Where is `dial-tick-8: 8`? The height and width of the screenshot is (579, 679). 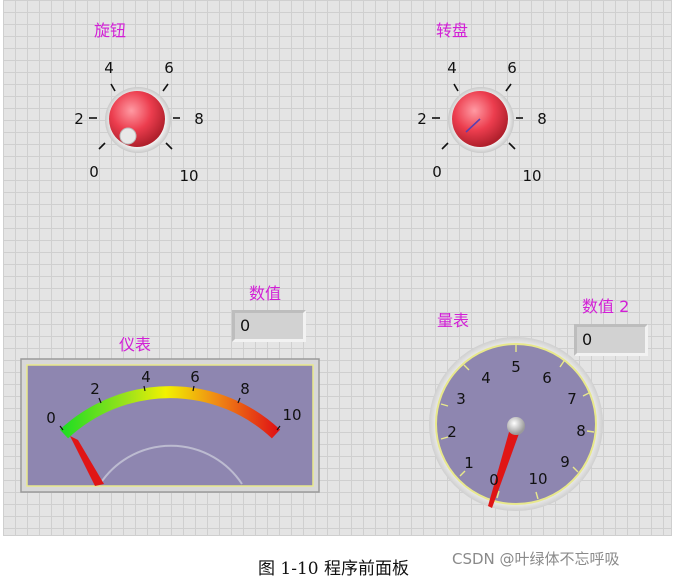 dial-tick-8: 8 is located at coordinates (542, 119).